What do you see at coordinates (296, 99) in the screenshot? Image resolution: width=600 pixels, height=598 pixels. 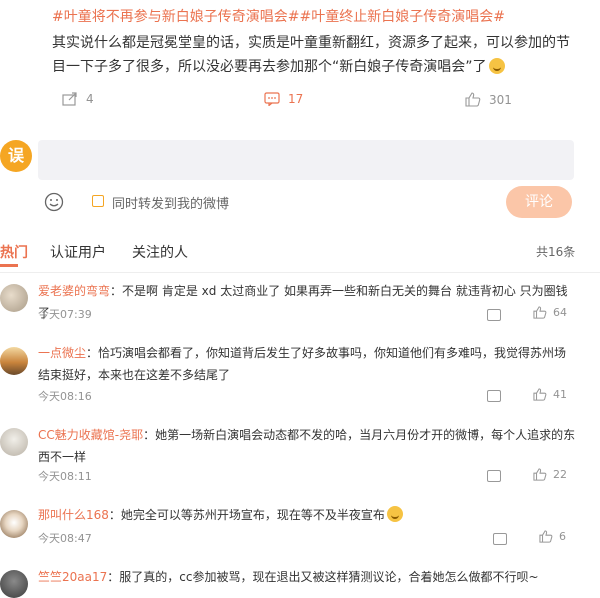 I see `comment-count: 17` at bounding box center [296, 99].